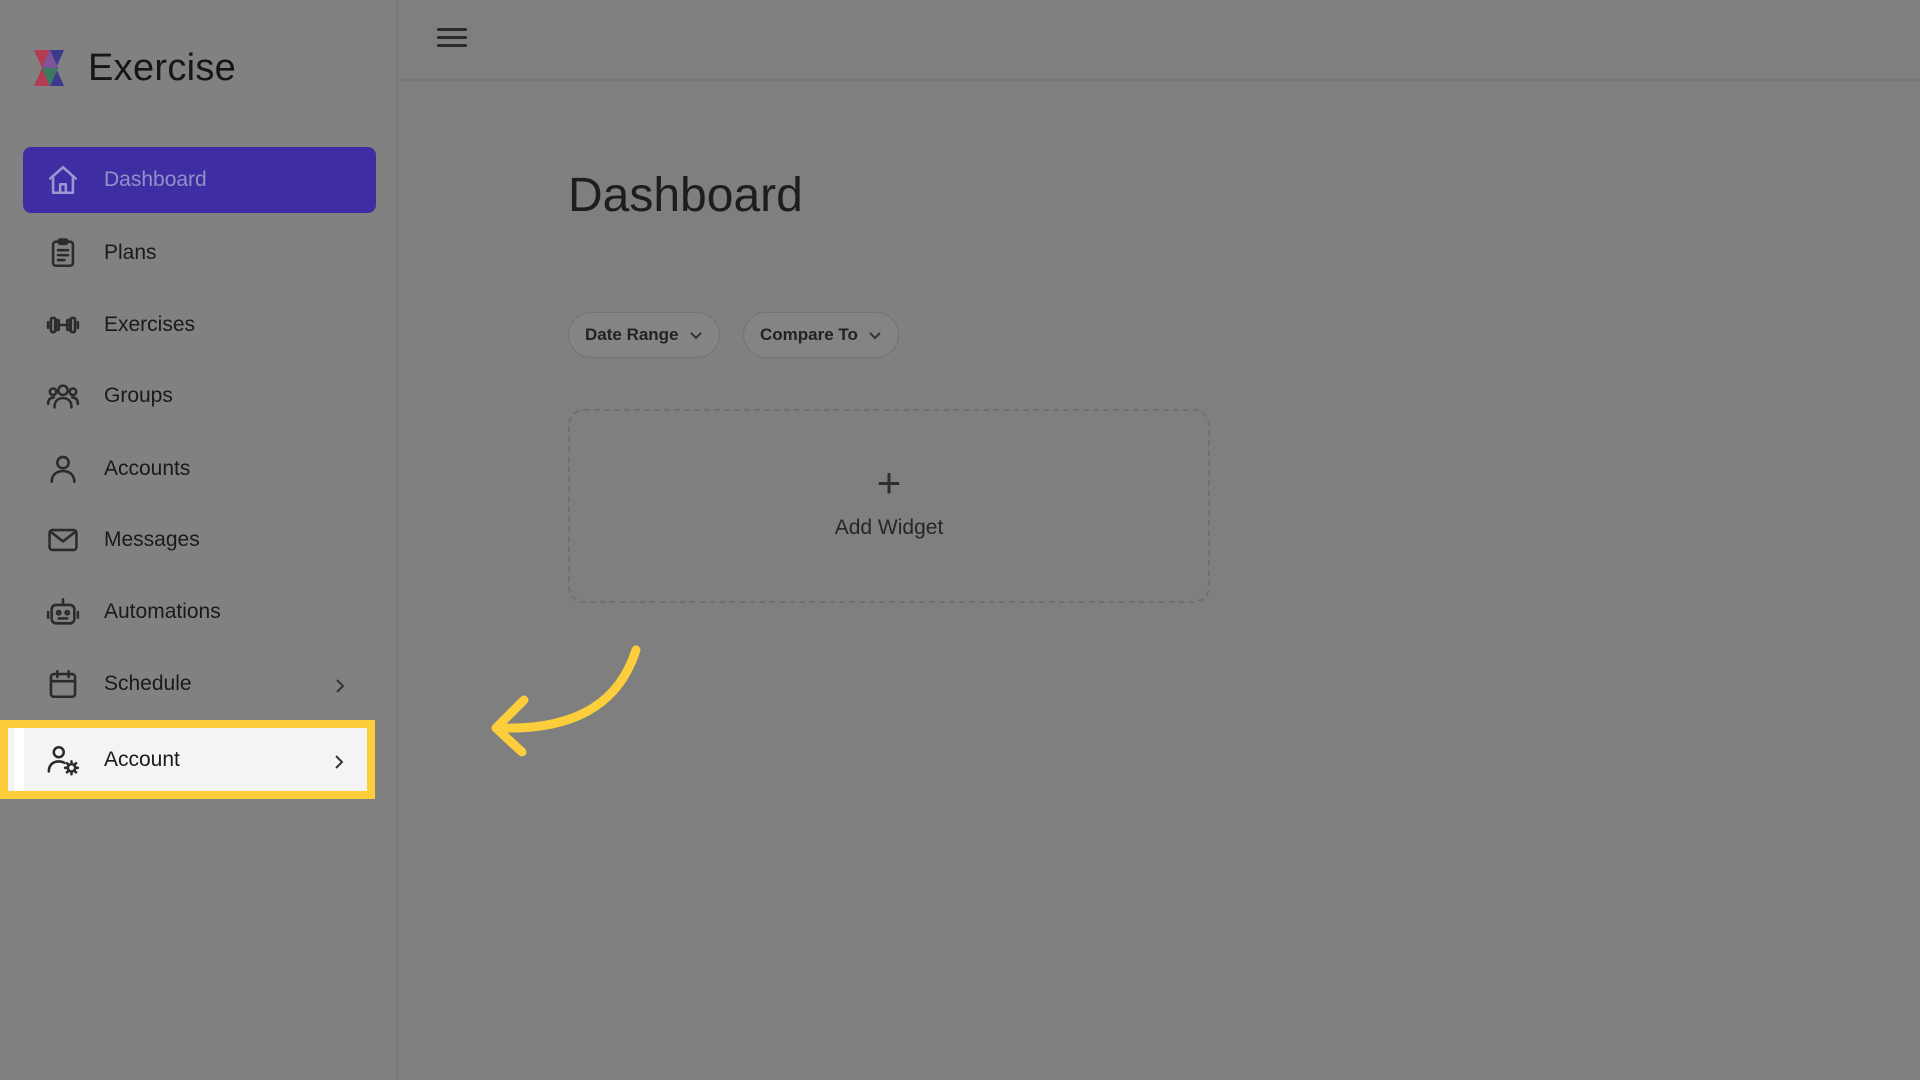 The image size is (1920, 1080). I want to click on brand-name: Exercise, so click(162, 67).